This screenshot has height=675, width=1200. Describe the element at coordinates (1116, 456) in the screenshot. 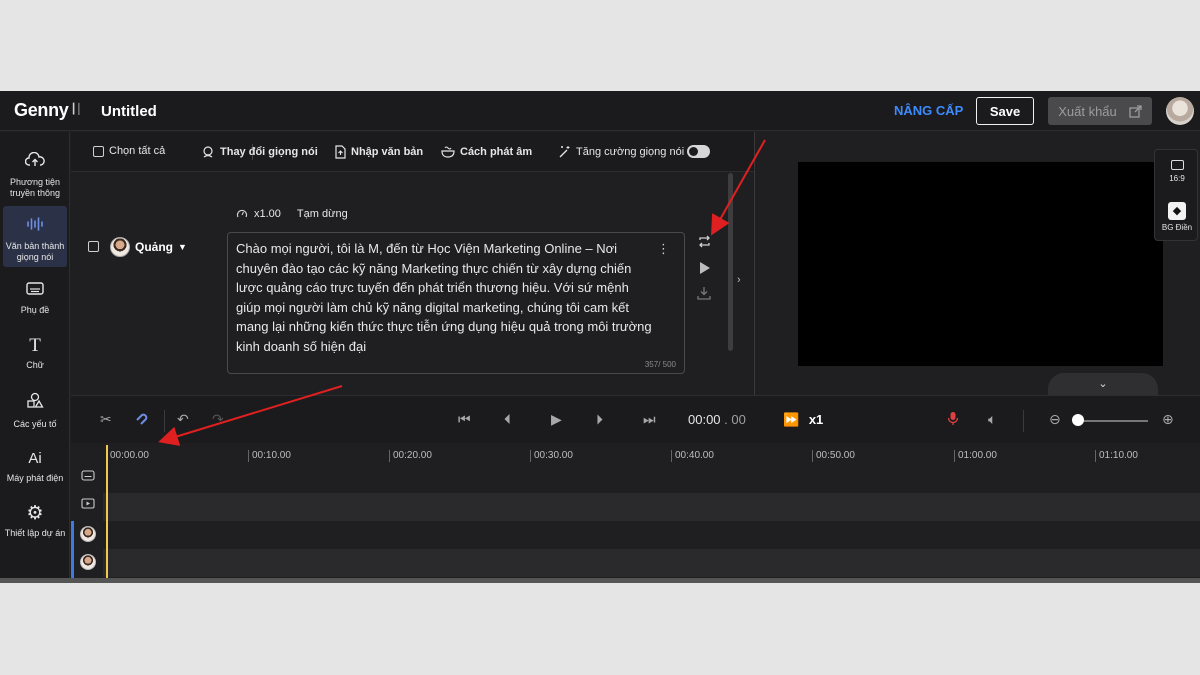

I see `ruler-tick: 01:10.00` at that location.